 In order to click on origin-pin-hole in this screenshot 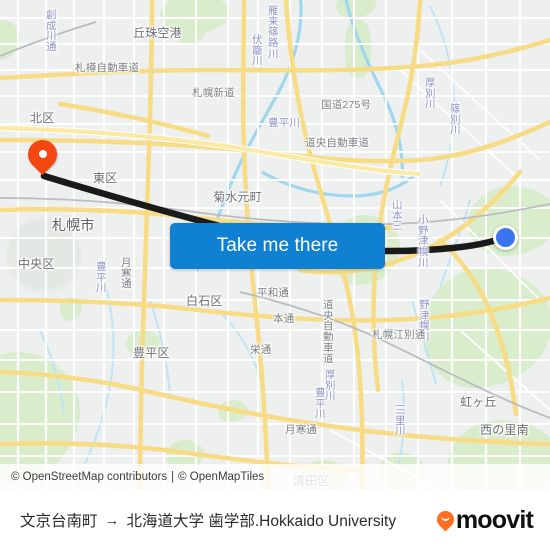, I will do `click(42, 154)`.